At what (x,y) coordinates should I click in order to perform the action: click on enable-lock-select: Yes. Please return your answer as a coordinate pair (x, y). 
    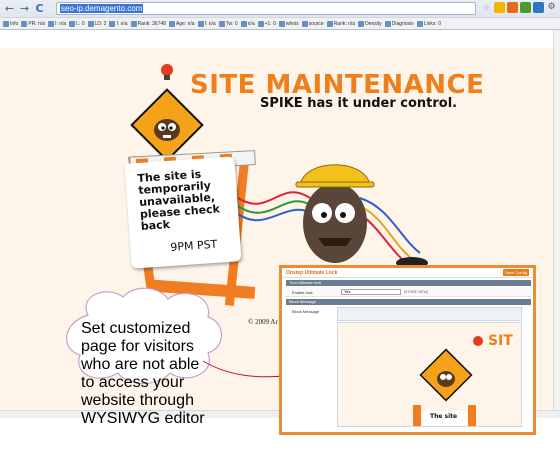
    Looking at the image, I should click on (371, 292).